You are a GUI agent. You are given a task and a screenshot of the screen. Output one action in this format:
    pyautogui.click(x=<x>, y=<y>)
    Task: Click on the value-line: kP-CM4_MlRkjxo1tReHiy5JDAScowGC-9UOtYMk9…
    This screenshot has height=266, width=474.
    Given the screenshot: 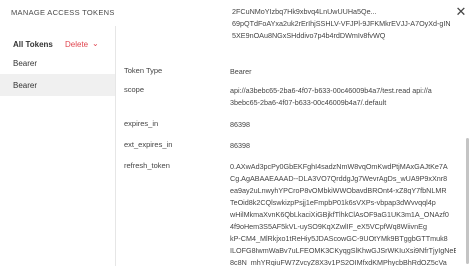 What is the action you would take?
    pyautogui.click(x=339, y=238)
    